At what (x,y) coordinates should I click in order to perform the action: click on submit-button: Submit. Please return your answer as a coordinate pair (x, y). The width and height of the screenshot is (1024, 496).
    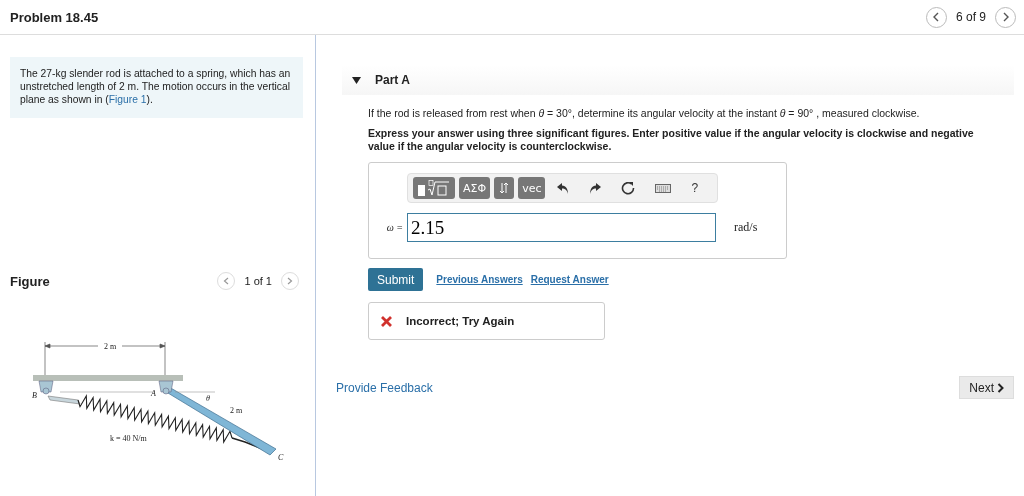
    Looking at the image, I should click on (396, 279).